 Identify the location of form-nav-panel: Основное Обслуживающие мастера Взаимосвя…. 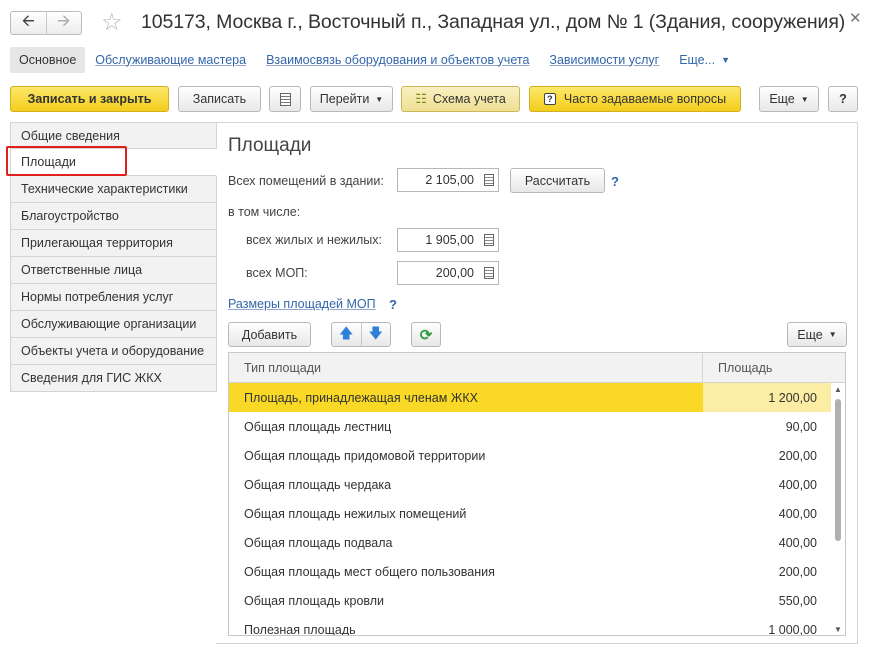
(370, 59).